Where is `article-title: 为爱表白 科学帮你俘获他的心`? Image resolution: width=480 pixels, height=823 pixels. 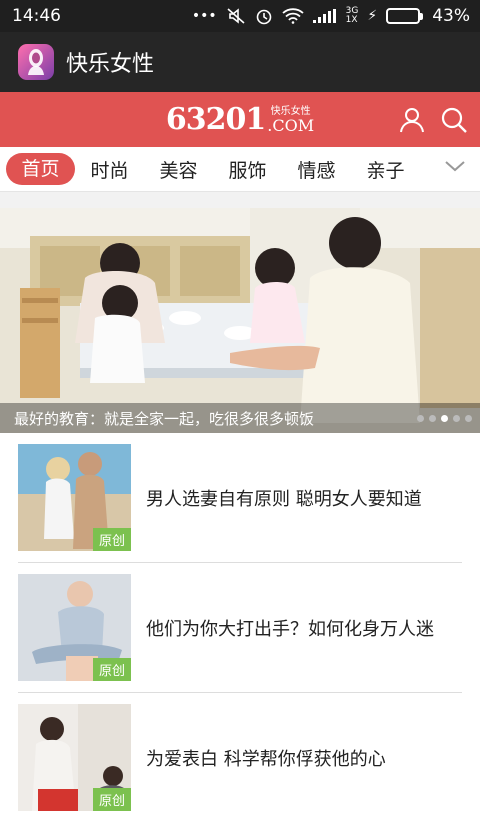 article-title: 为爱表白 科学帮你俘获他的心 is located at coordinates (266, 759).